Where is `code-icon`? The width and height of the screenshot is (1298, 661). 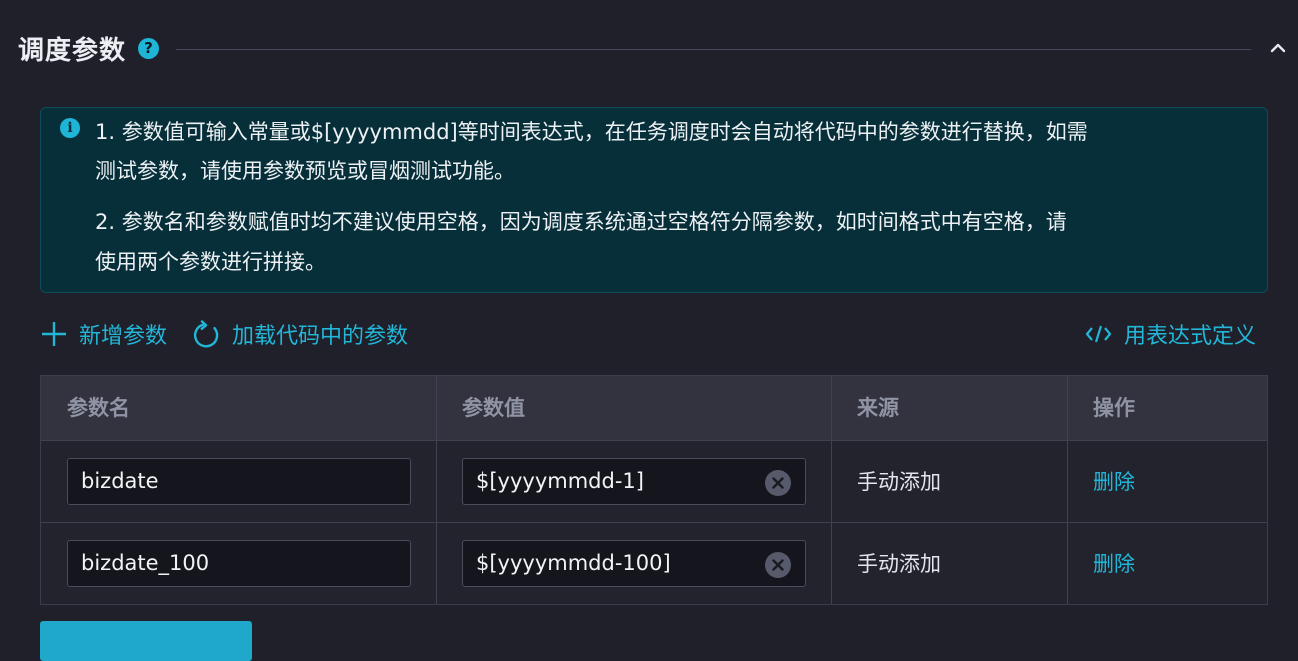
code-icon is located at coordinates (1098, 334).